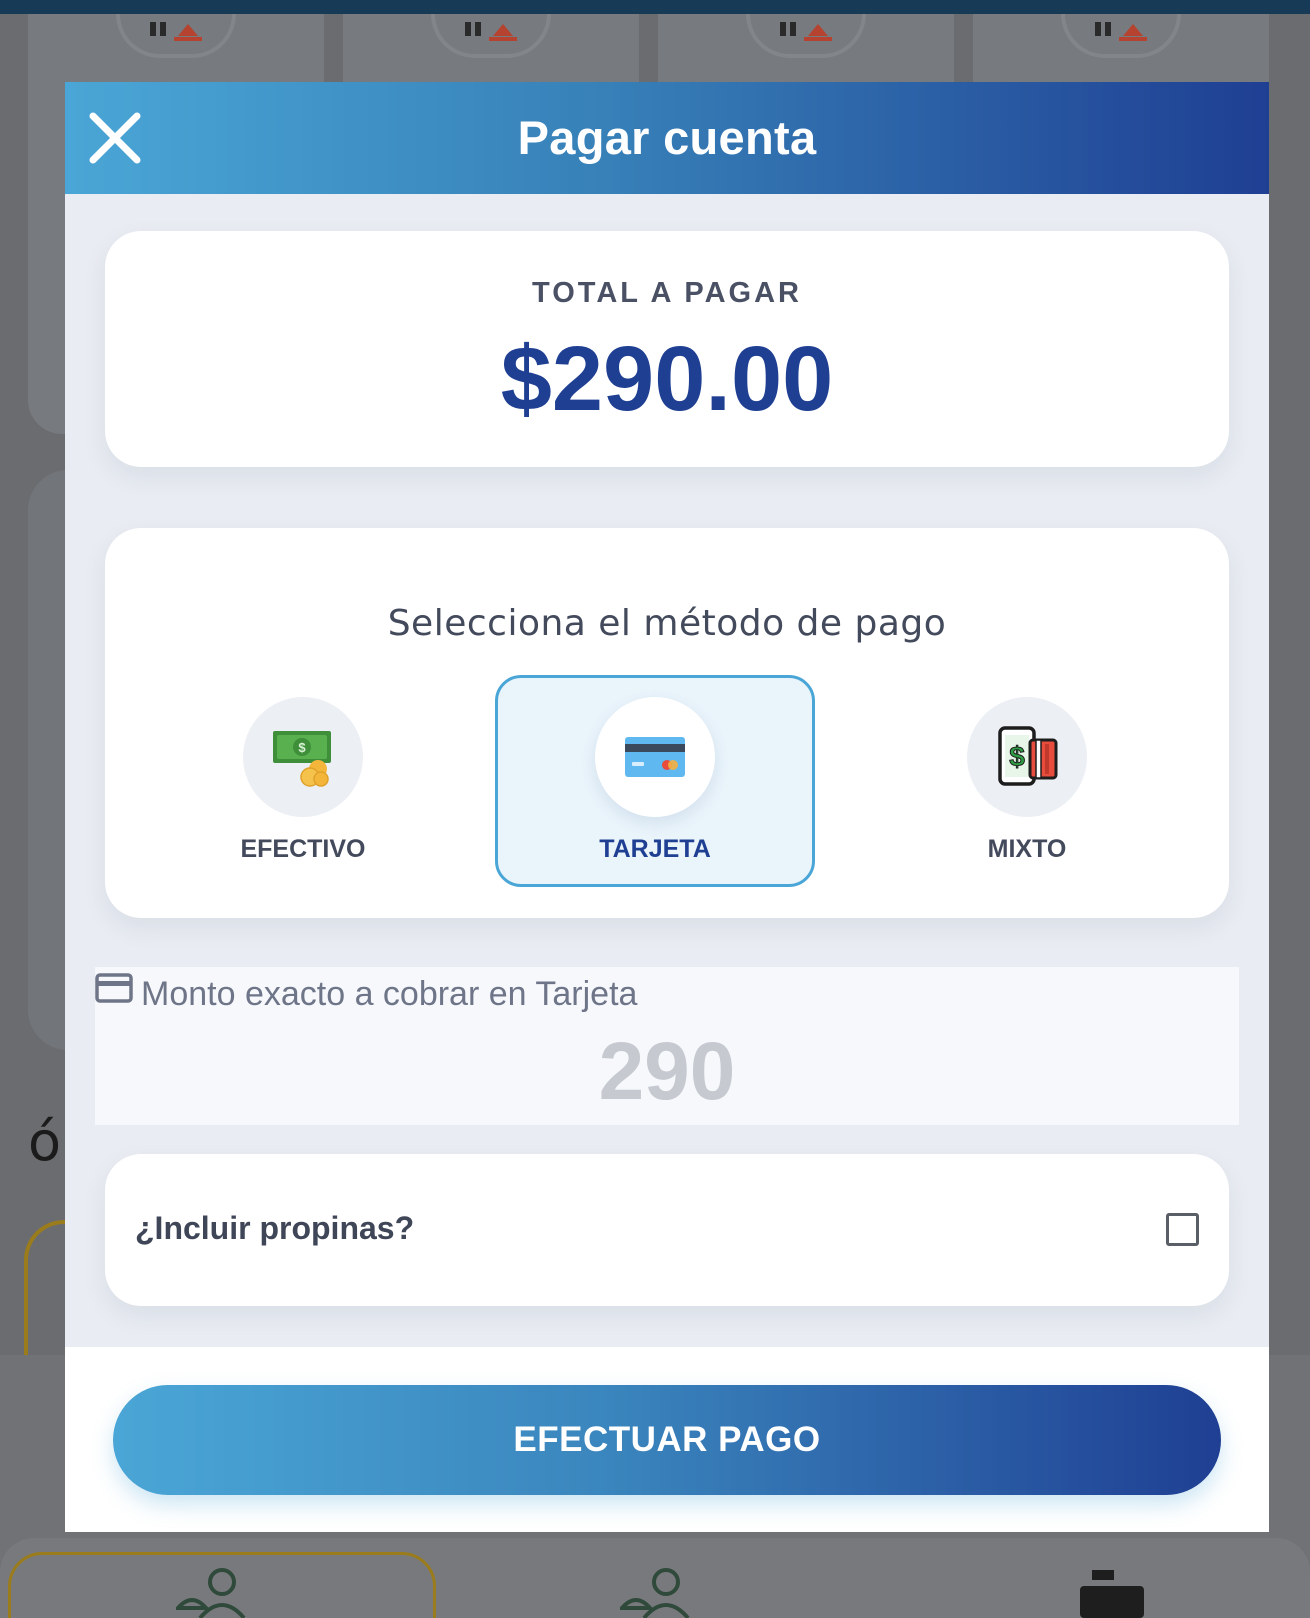  Describe the element at coordinates (667, 623) in the screenshot. I see `payment-methods-title: Selecciona el método de pago` at that location.